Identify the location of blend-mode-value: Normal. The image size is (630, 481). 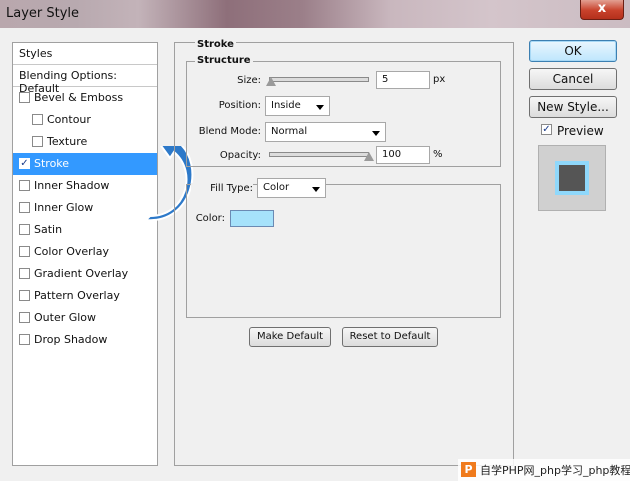
(289, 131).